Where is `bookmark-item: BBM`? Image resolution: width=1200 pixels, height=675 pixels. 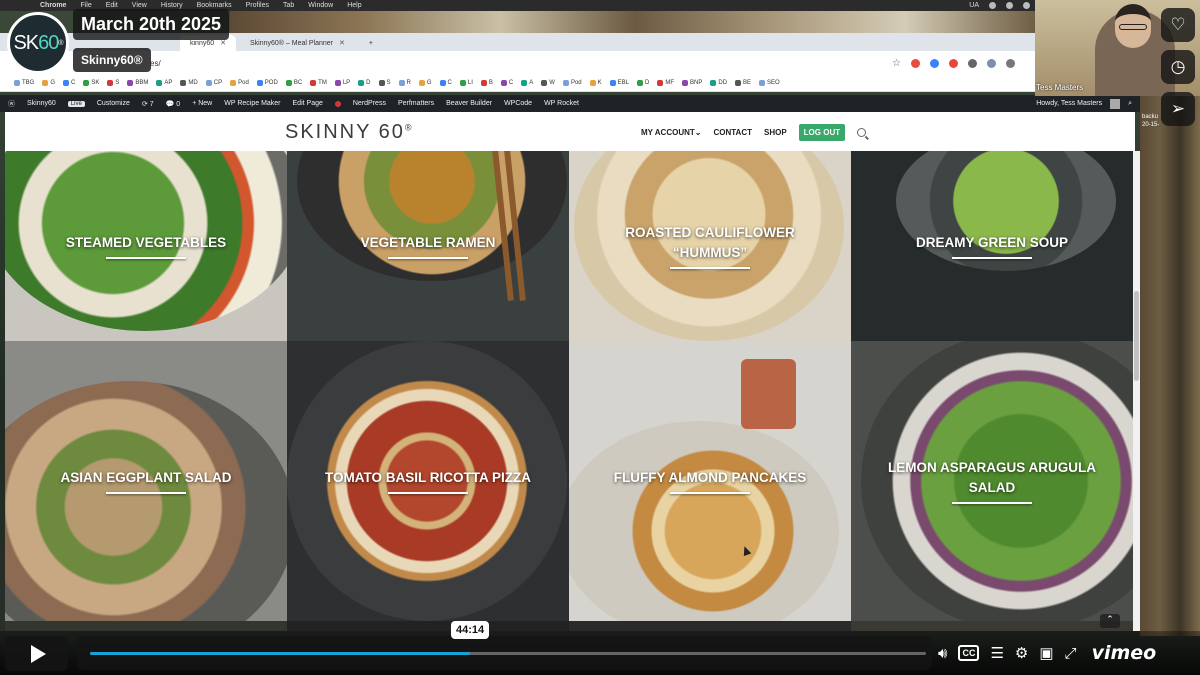 bookmark-item: BBM is located at coordinates (137, 83).